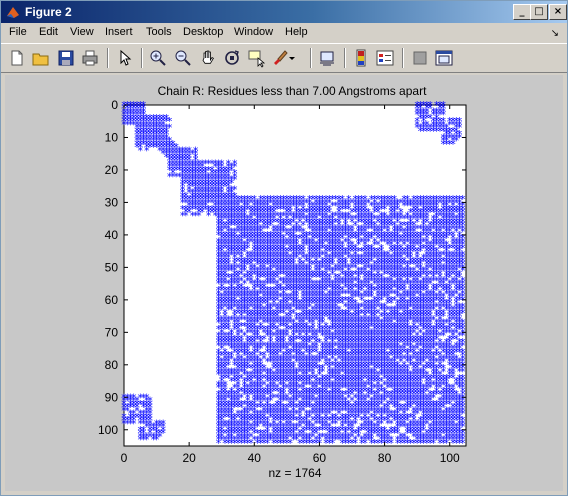 The image size is (568, 496). What do you see at coordinates (183, 58) in the screenshot?
I see `zoom-out-icon` at bounding box center [183, 58].